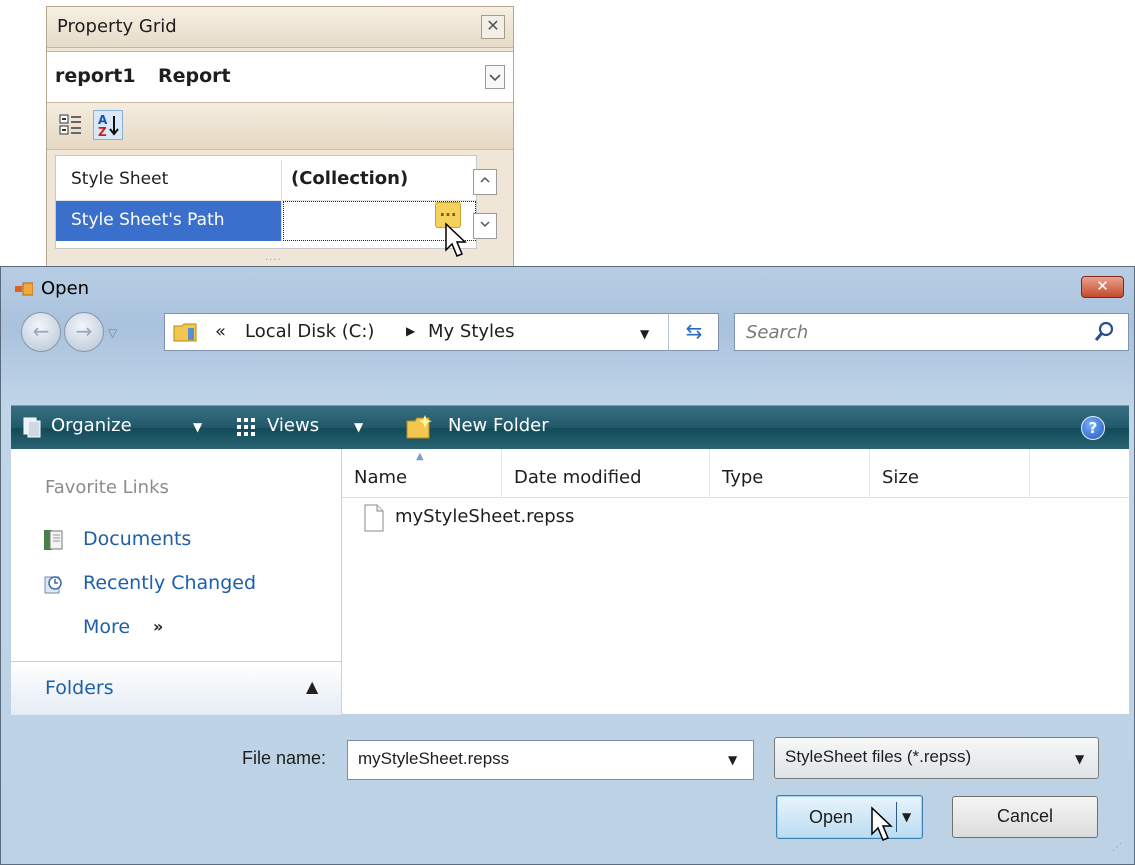 This screenshot has height=865, width=1135. I want to click on property-grid-toolbar: A Z, so click(280, 126).